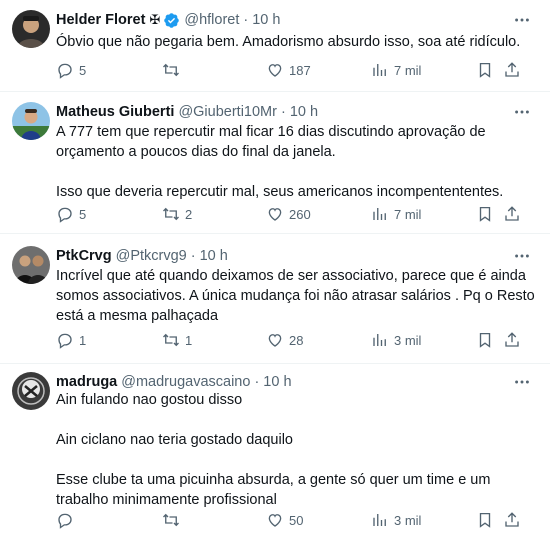 This screenshot has height=539, width=550. I want to click on tweet-header: PtkCrvg @Ptkcrvg9 · 10 h, so click(283, 256).